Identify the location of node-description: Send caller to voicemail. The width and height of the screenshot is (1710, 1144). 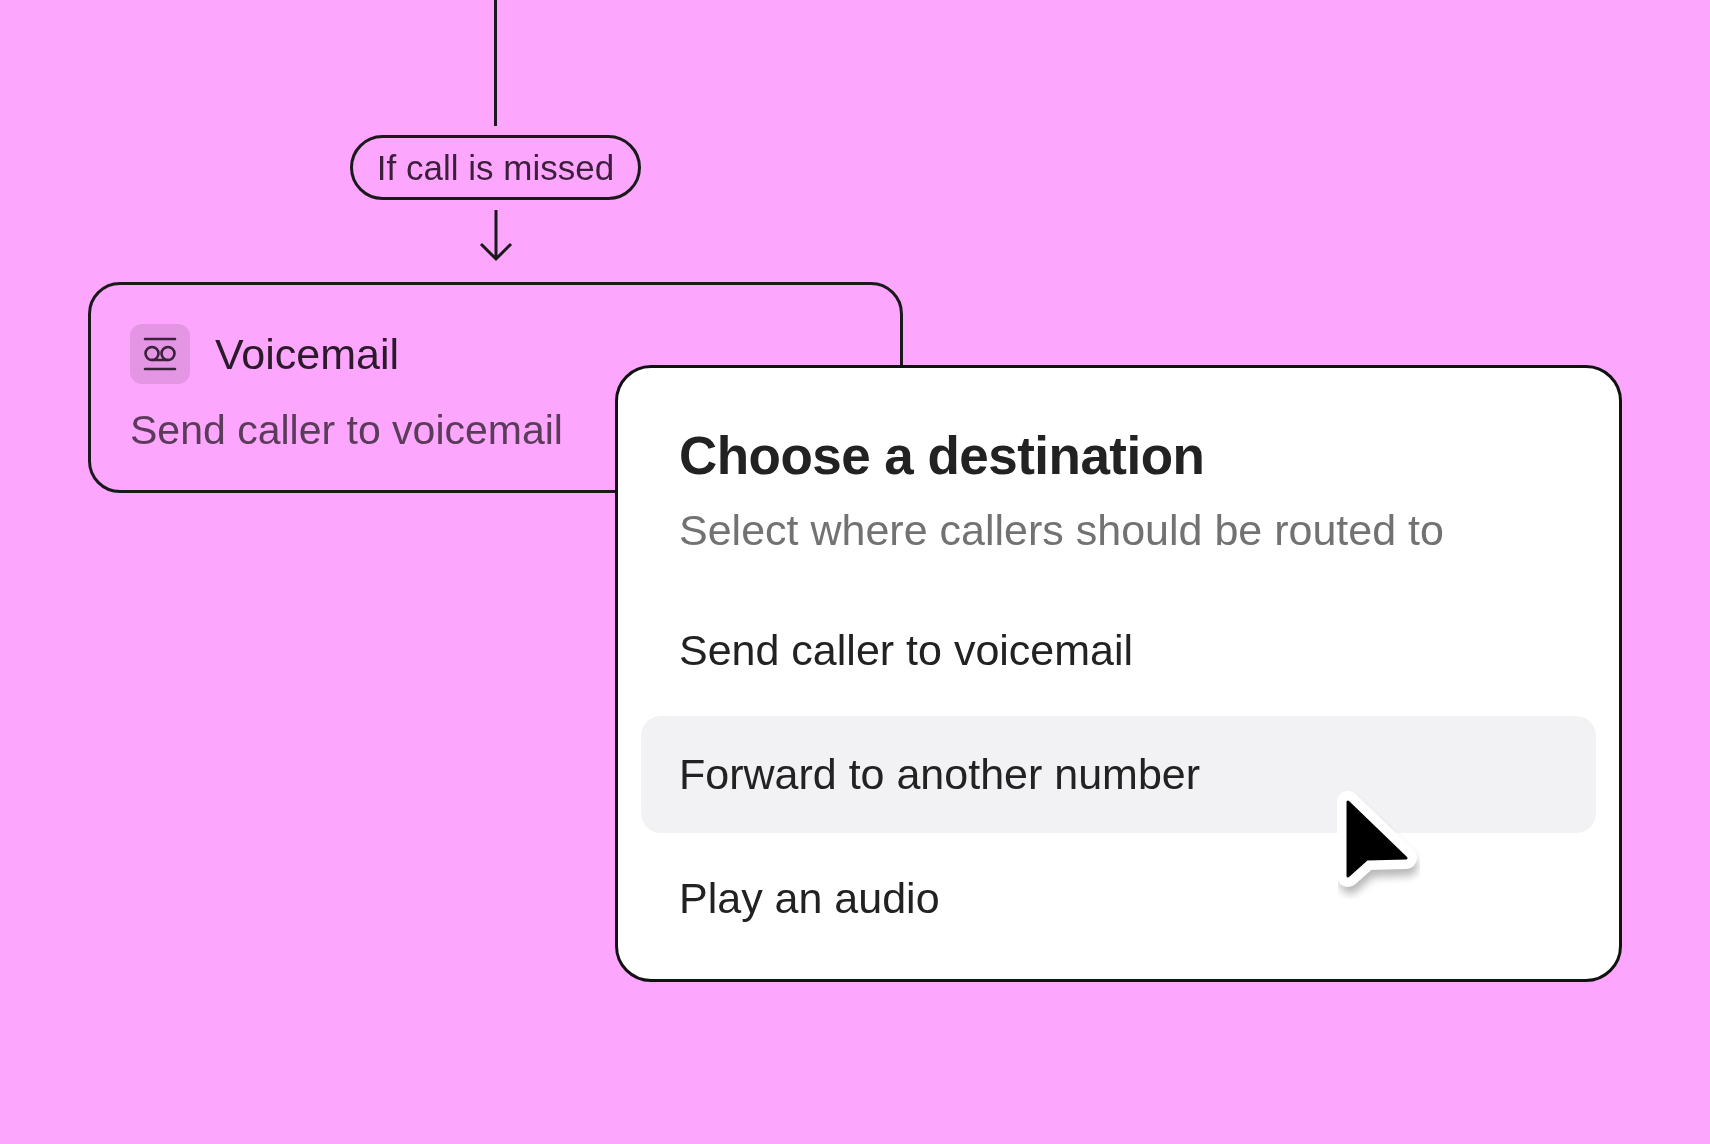
(346, 430).